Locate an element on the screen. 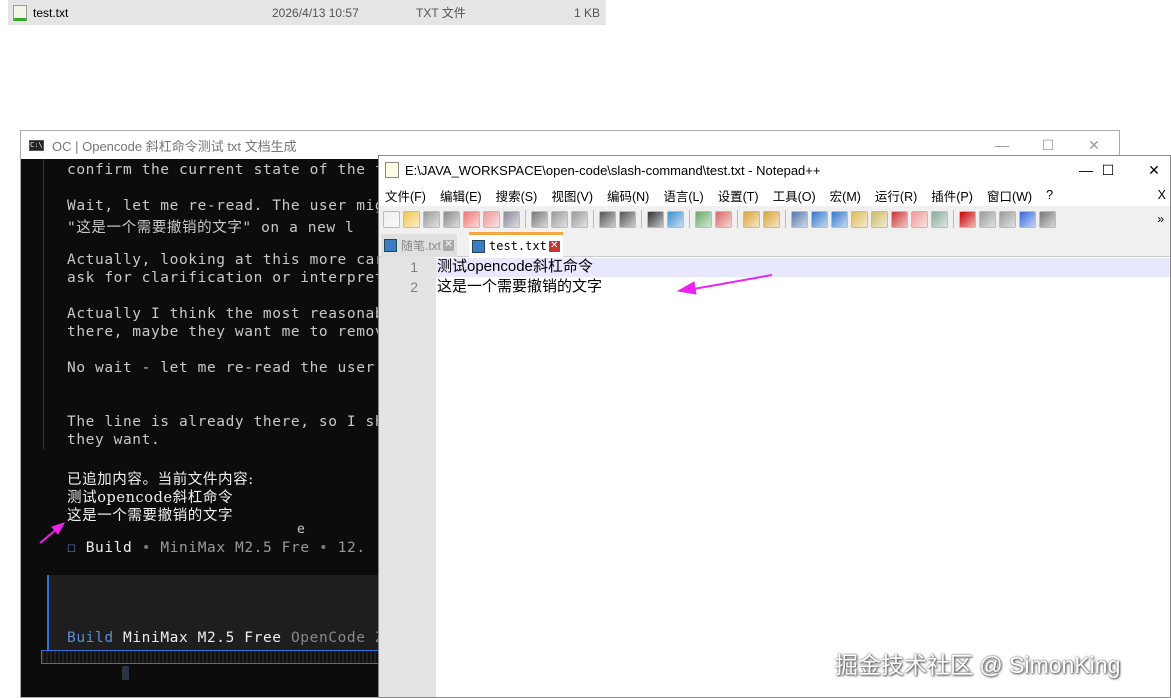  status-checkbox: ☐ is located at coordinates (71, 548).